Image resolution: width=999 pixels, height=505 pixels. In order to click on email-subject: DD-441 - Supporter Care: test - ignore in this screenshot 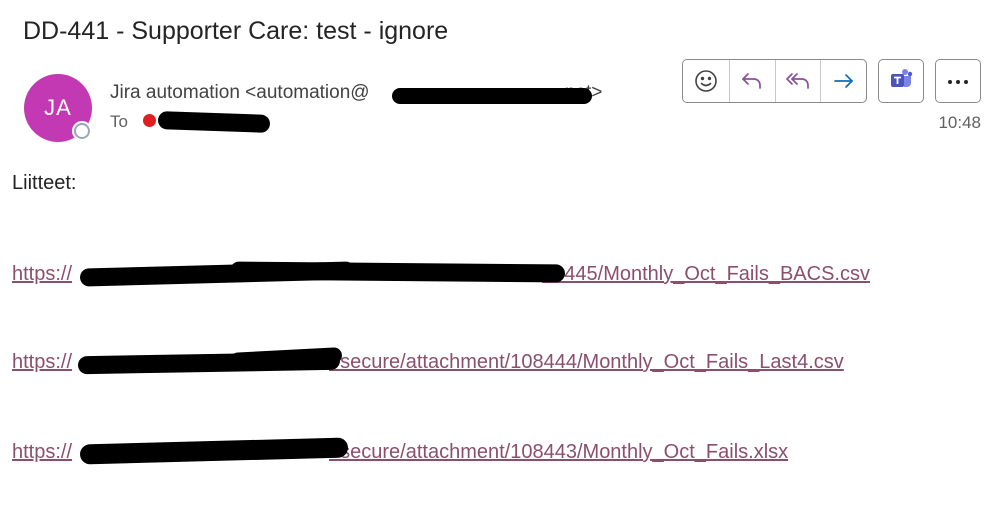, I will do `click(236, 31)`.